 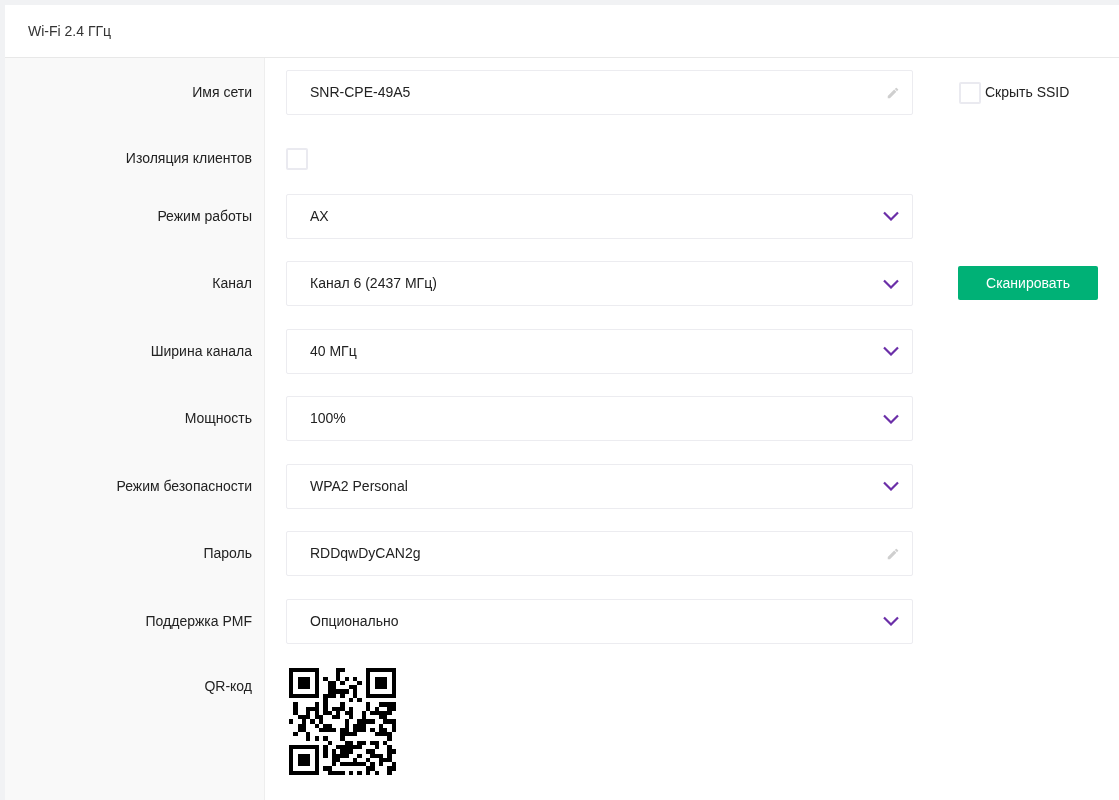 I want to click on field-label: Пароль, so click(x=227, y=553).